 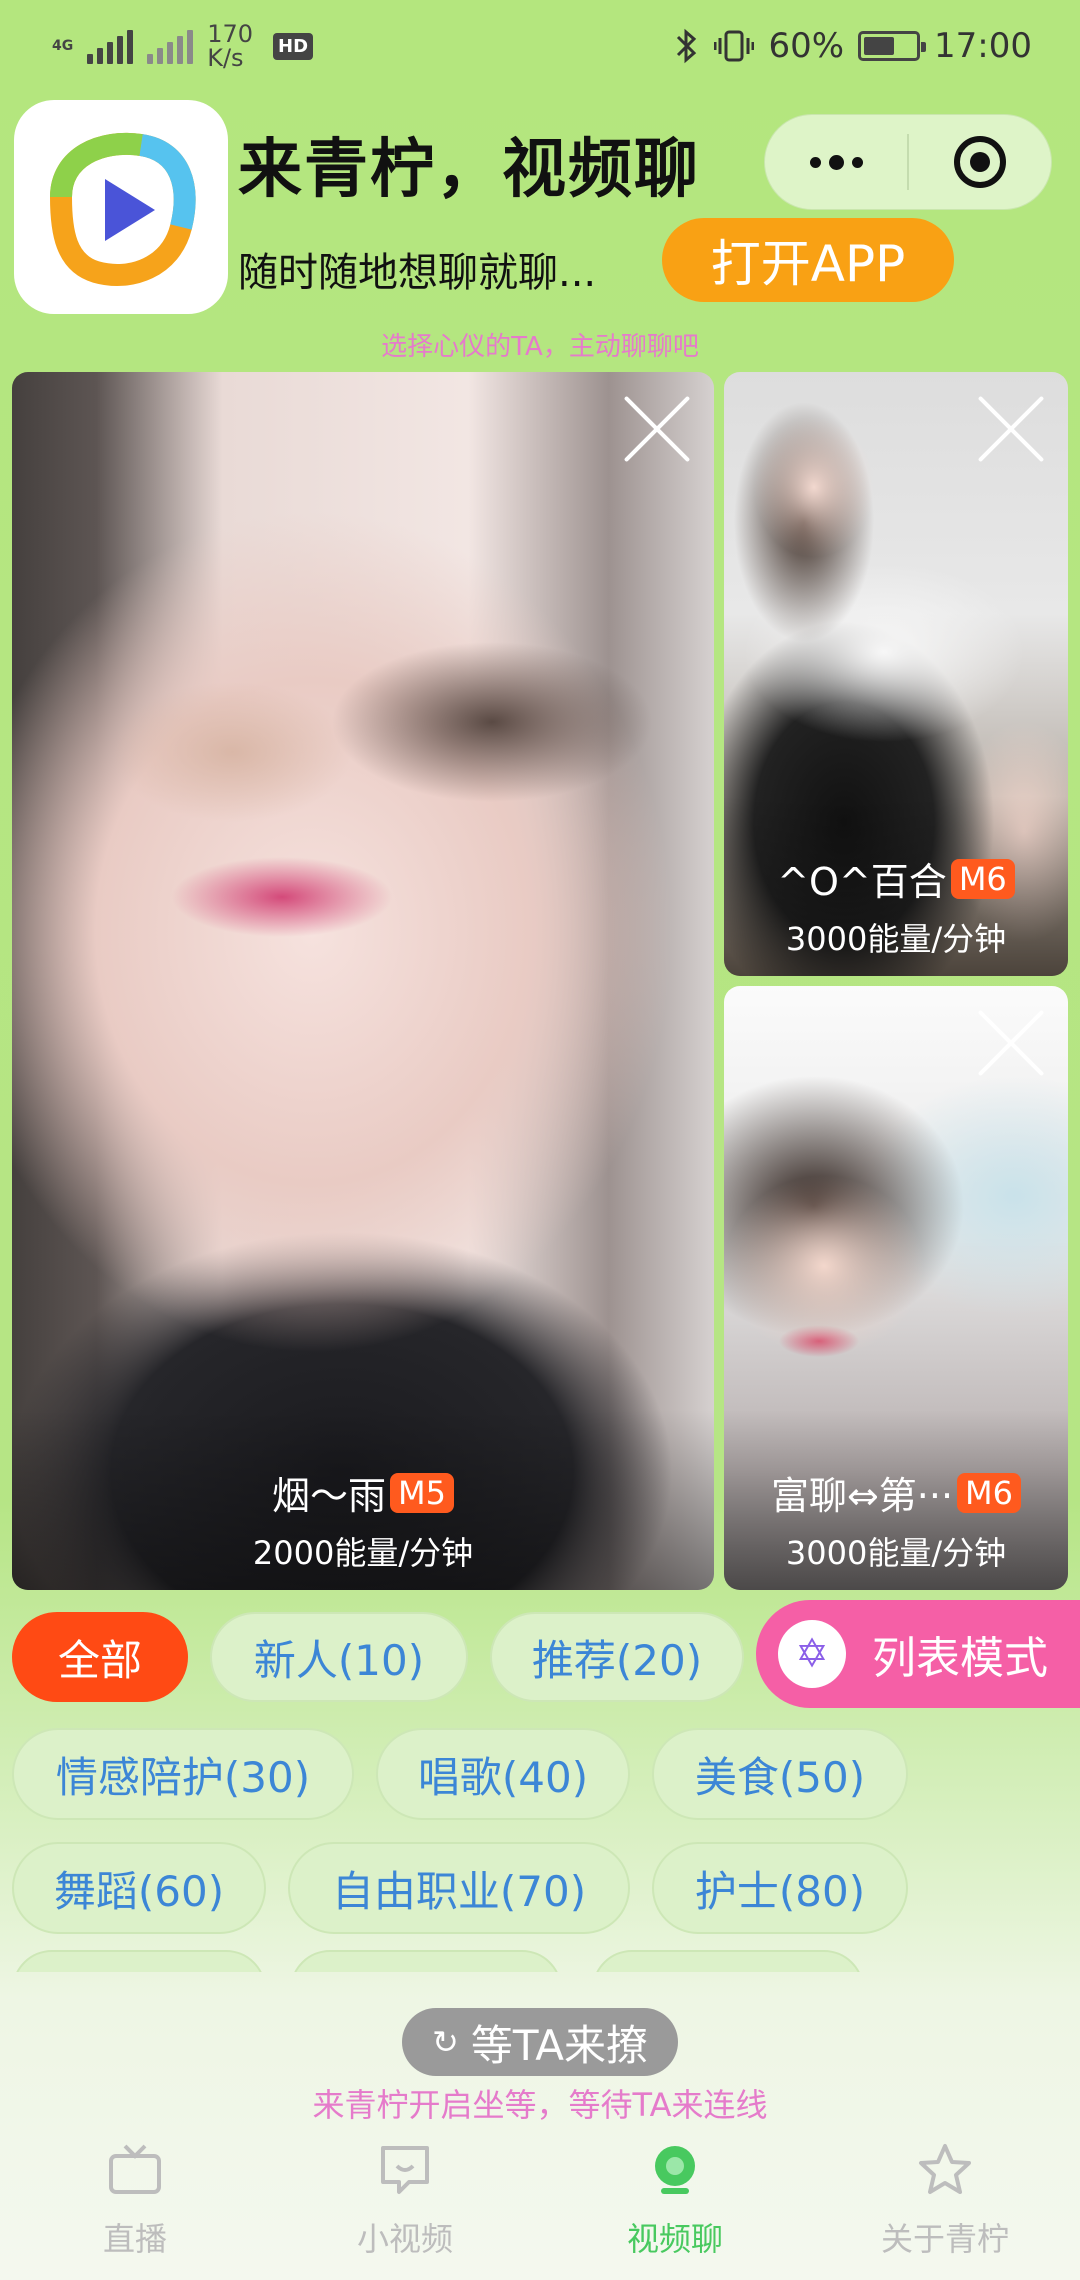 I want to click on card-info: 烟～雨 M5 2000能量/分钟, so click(x=363, y=1500).